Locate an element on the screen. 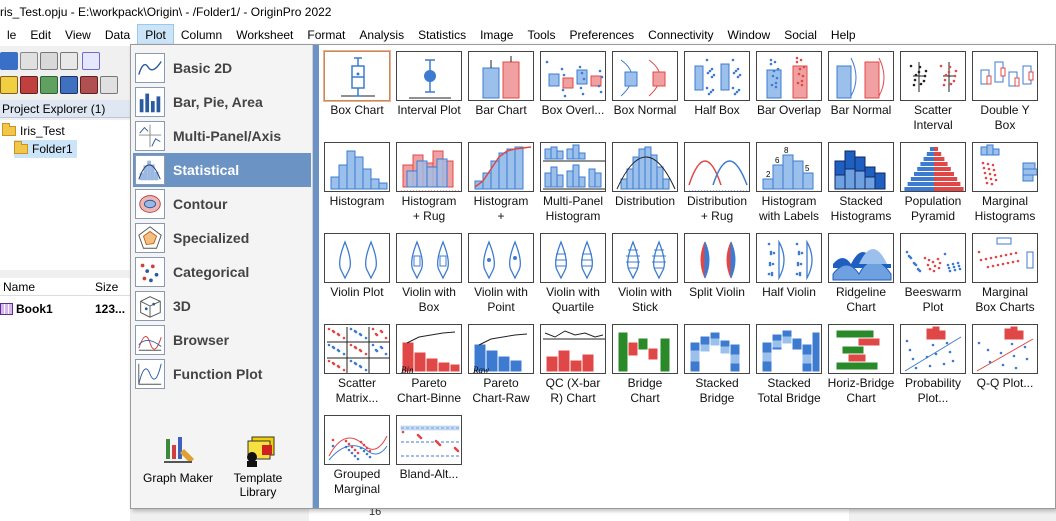  gallery-item-violin-with-point: Violin with Point is located at coordinates (501, 274).